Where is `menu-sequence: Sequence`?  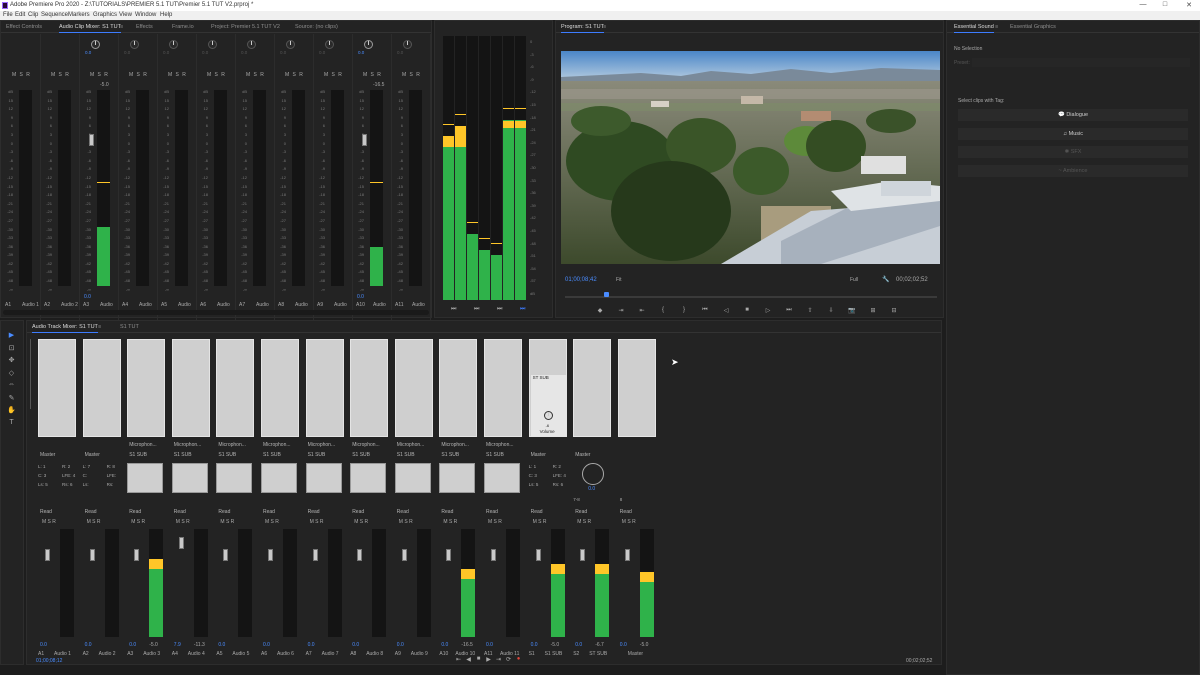 menu-sequence: Sequence is located at coordinates (54, 15).